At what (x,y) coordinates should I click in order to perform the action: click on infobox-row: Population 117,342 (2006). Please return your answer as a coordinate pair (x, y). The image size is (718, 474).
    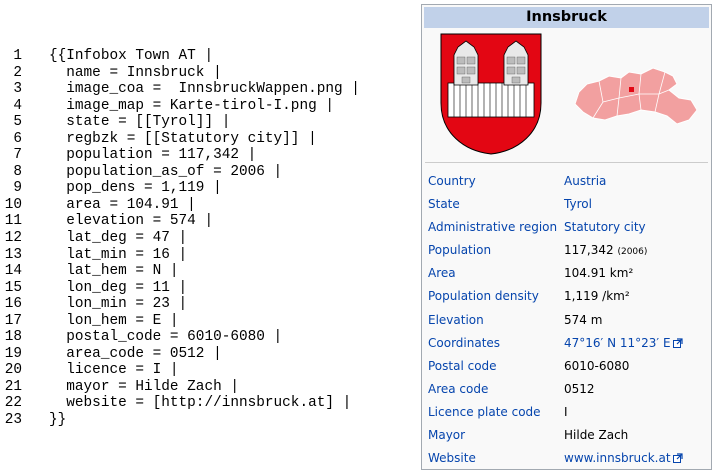
    Looking at the image, I should click on (566, 250).